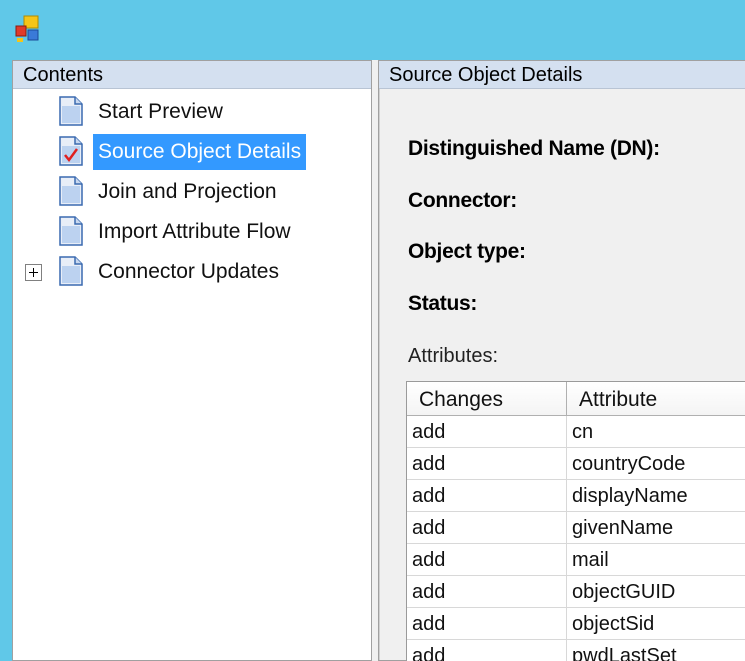 This screenshot has width=745, height=661. What do you see at coordinates (624, 592) in the screenshot?
I see `attribute-cell: objectGUID` at bounding box center [624, 592].